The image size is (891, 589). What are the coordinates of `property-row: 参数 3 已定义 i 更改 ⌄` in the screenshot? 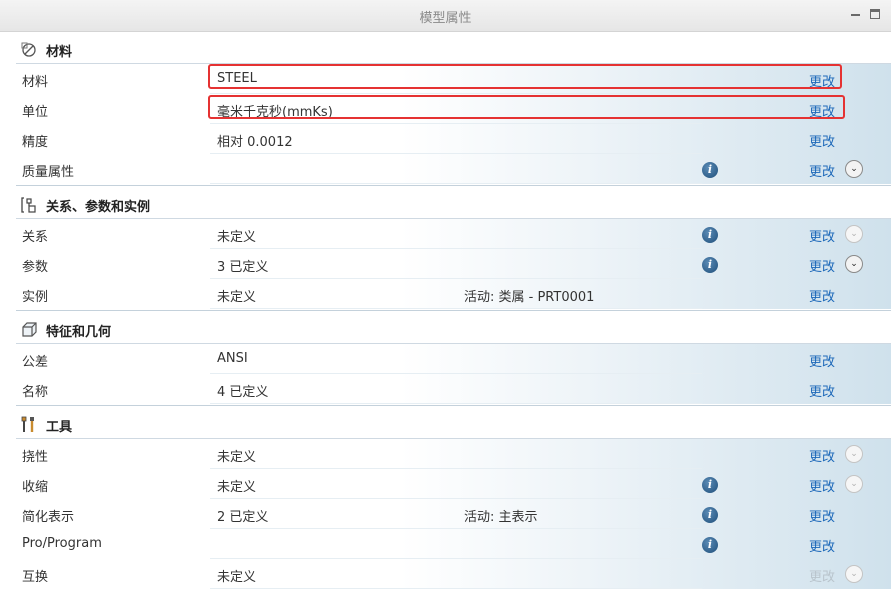 It's located at (445, 264).